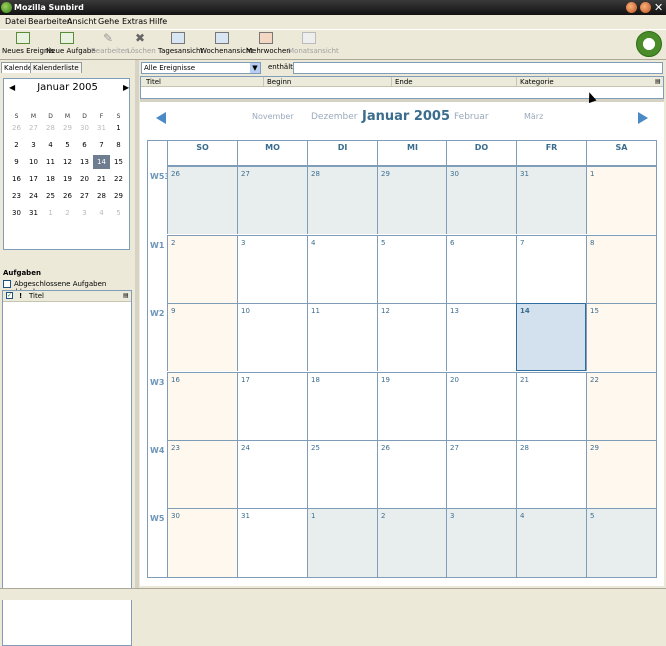 This screenshot has width=666, height=646. I want to click on nav-month-februar: Februar, so click(471, 117).